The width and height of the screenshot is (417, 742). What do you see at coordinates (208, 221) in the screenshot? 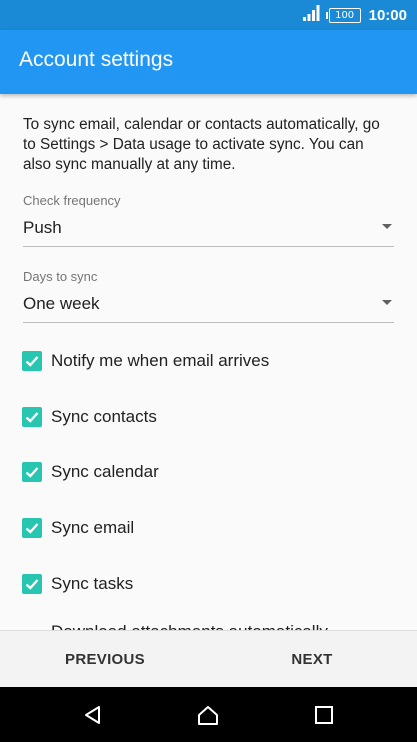
I see `check-frequency-dropdown: Check frequency Push` at bounding box center [208, 221].